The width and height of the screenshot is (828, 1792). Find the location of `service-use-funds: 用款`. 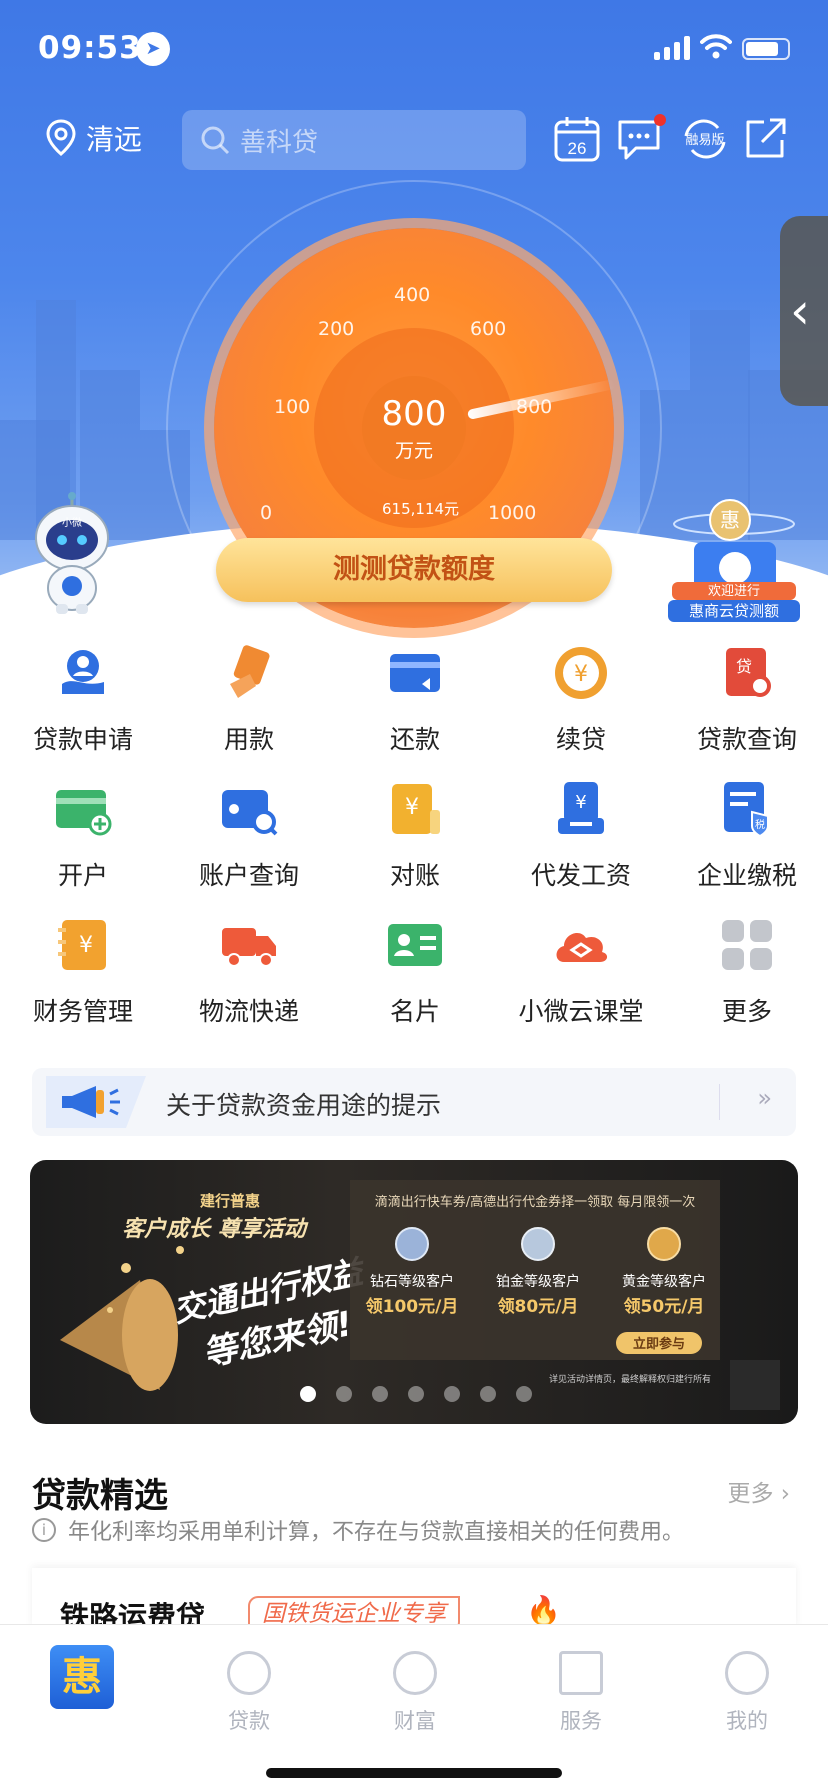

service-use-funds: 用款 is located at coordinates (249, 700).